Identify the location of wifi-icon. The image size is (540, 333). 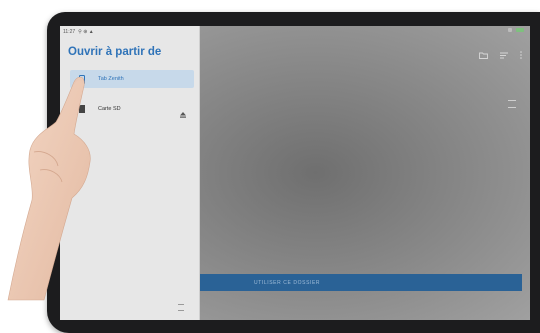
(510, 30).